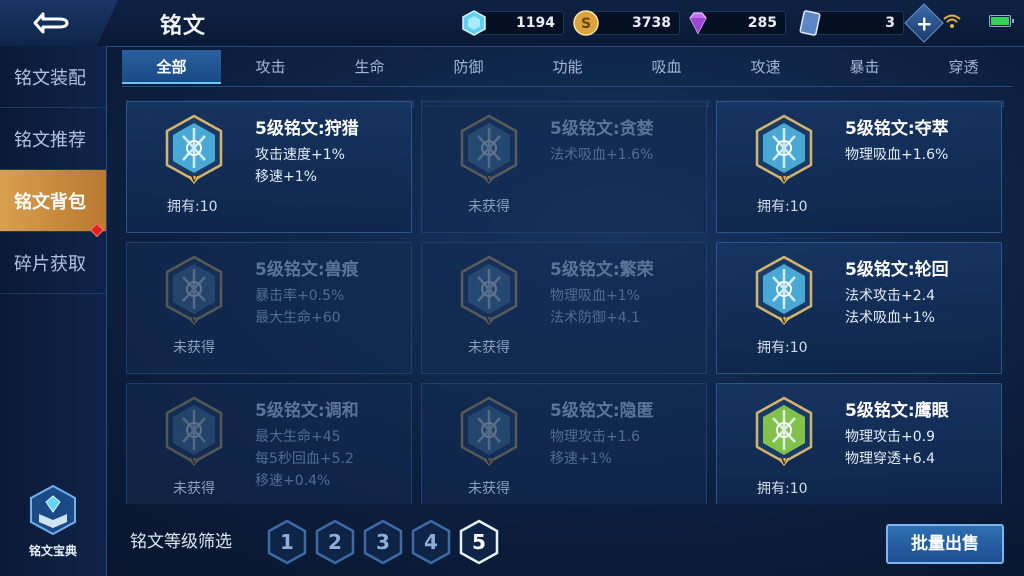  Describe the element at coordinates (897, 270) in the screenshot. I see `inscription-name: 5级铭文:轮回` at that location.